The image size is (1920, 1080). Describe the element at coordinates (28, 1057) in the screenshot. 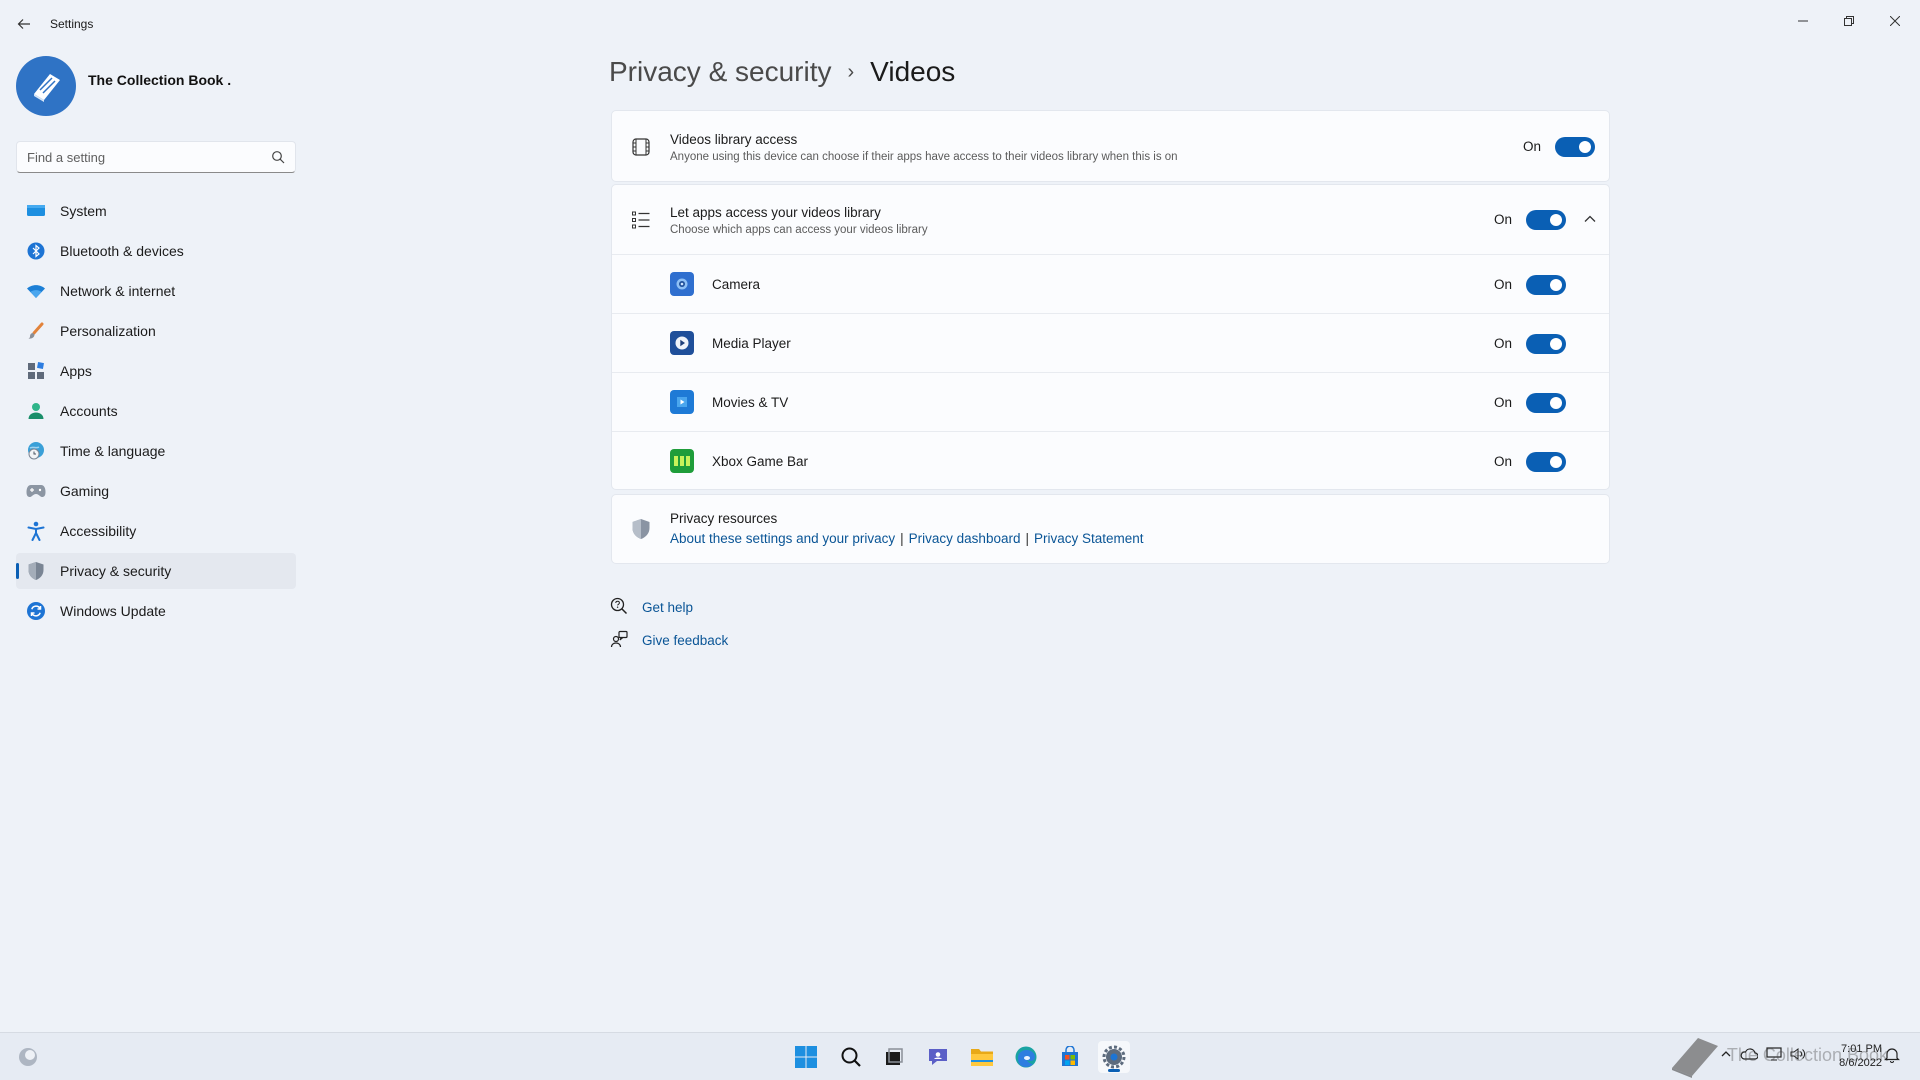

I see `widgets-icon` at that location.